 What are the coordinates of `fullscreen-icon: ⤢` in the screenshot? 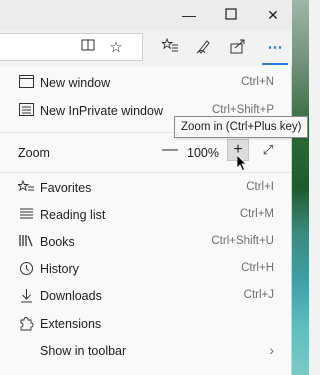 It's located at (268, 150).